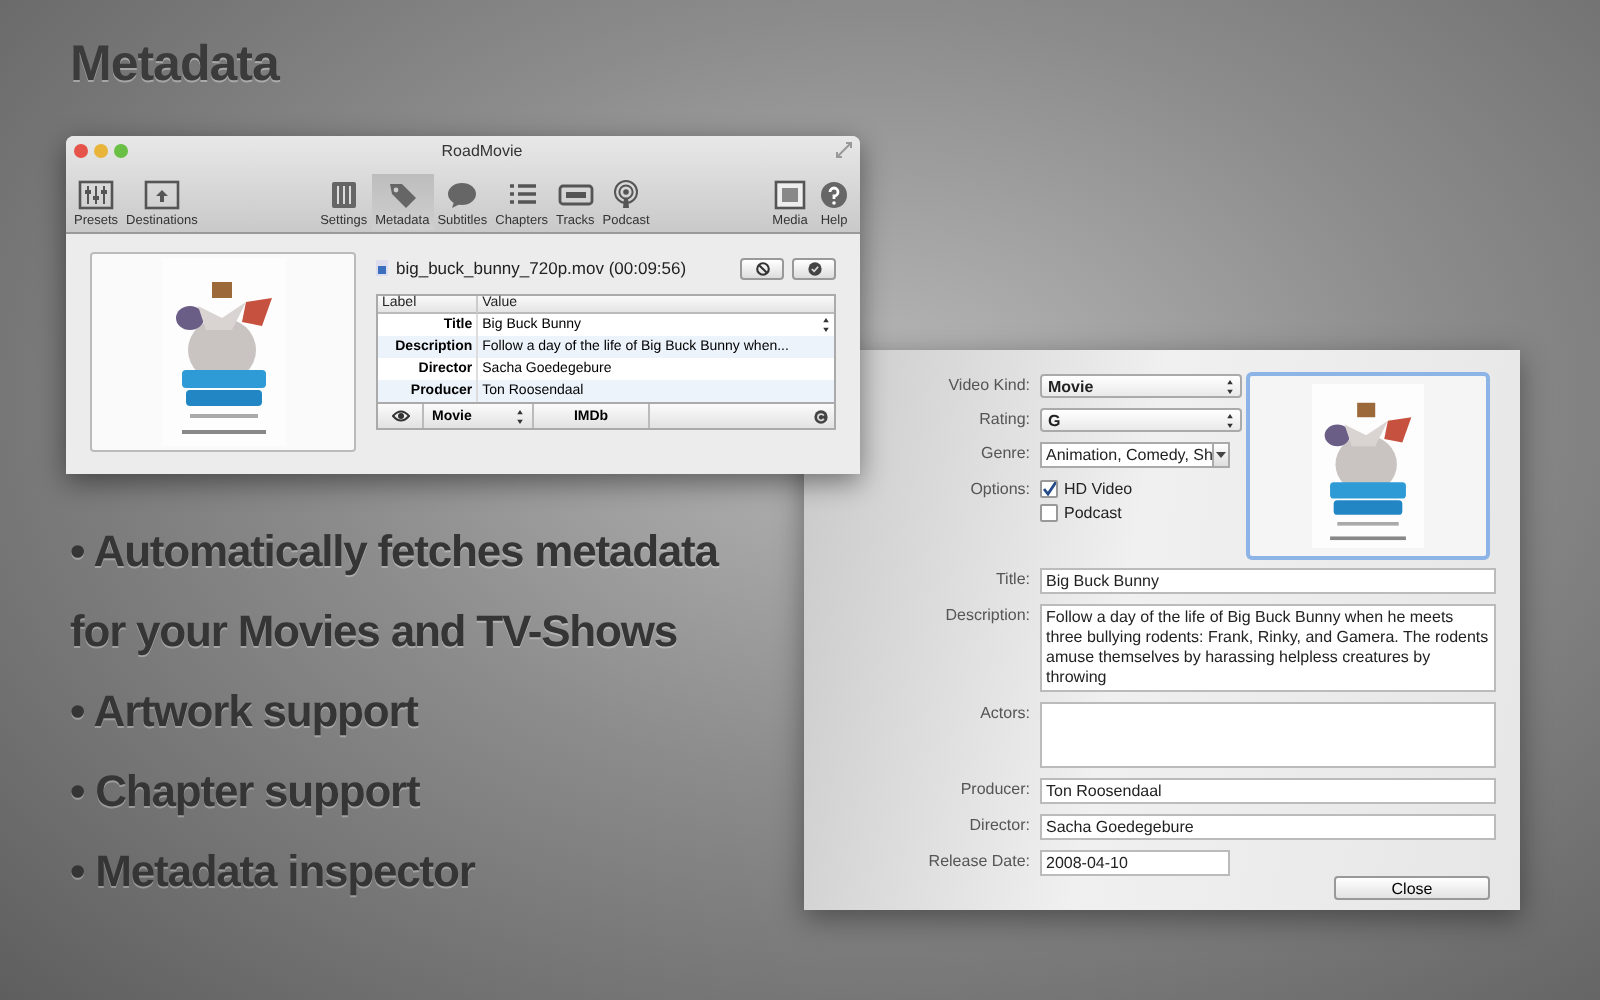  Describe the element at coordinates (382, 268) in the screenshot. I see `file-icon` at that location.